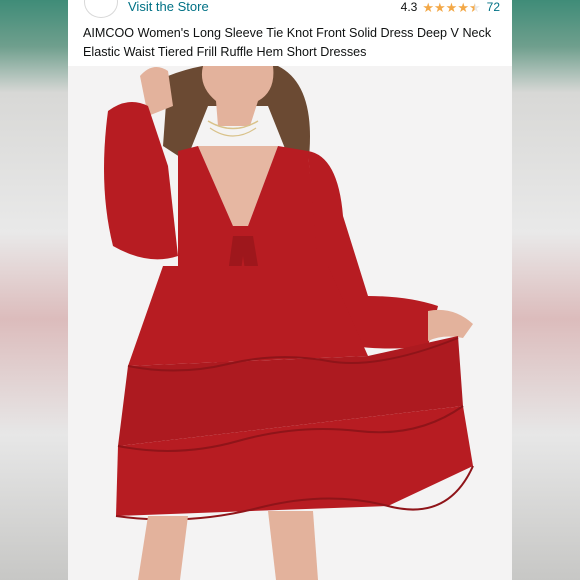 The height and width of the screenshot is (580, 580). I want to click on rating: 4.3 ★ ★ ★ ★ ★ 72, so click(450, 7).